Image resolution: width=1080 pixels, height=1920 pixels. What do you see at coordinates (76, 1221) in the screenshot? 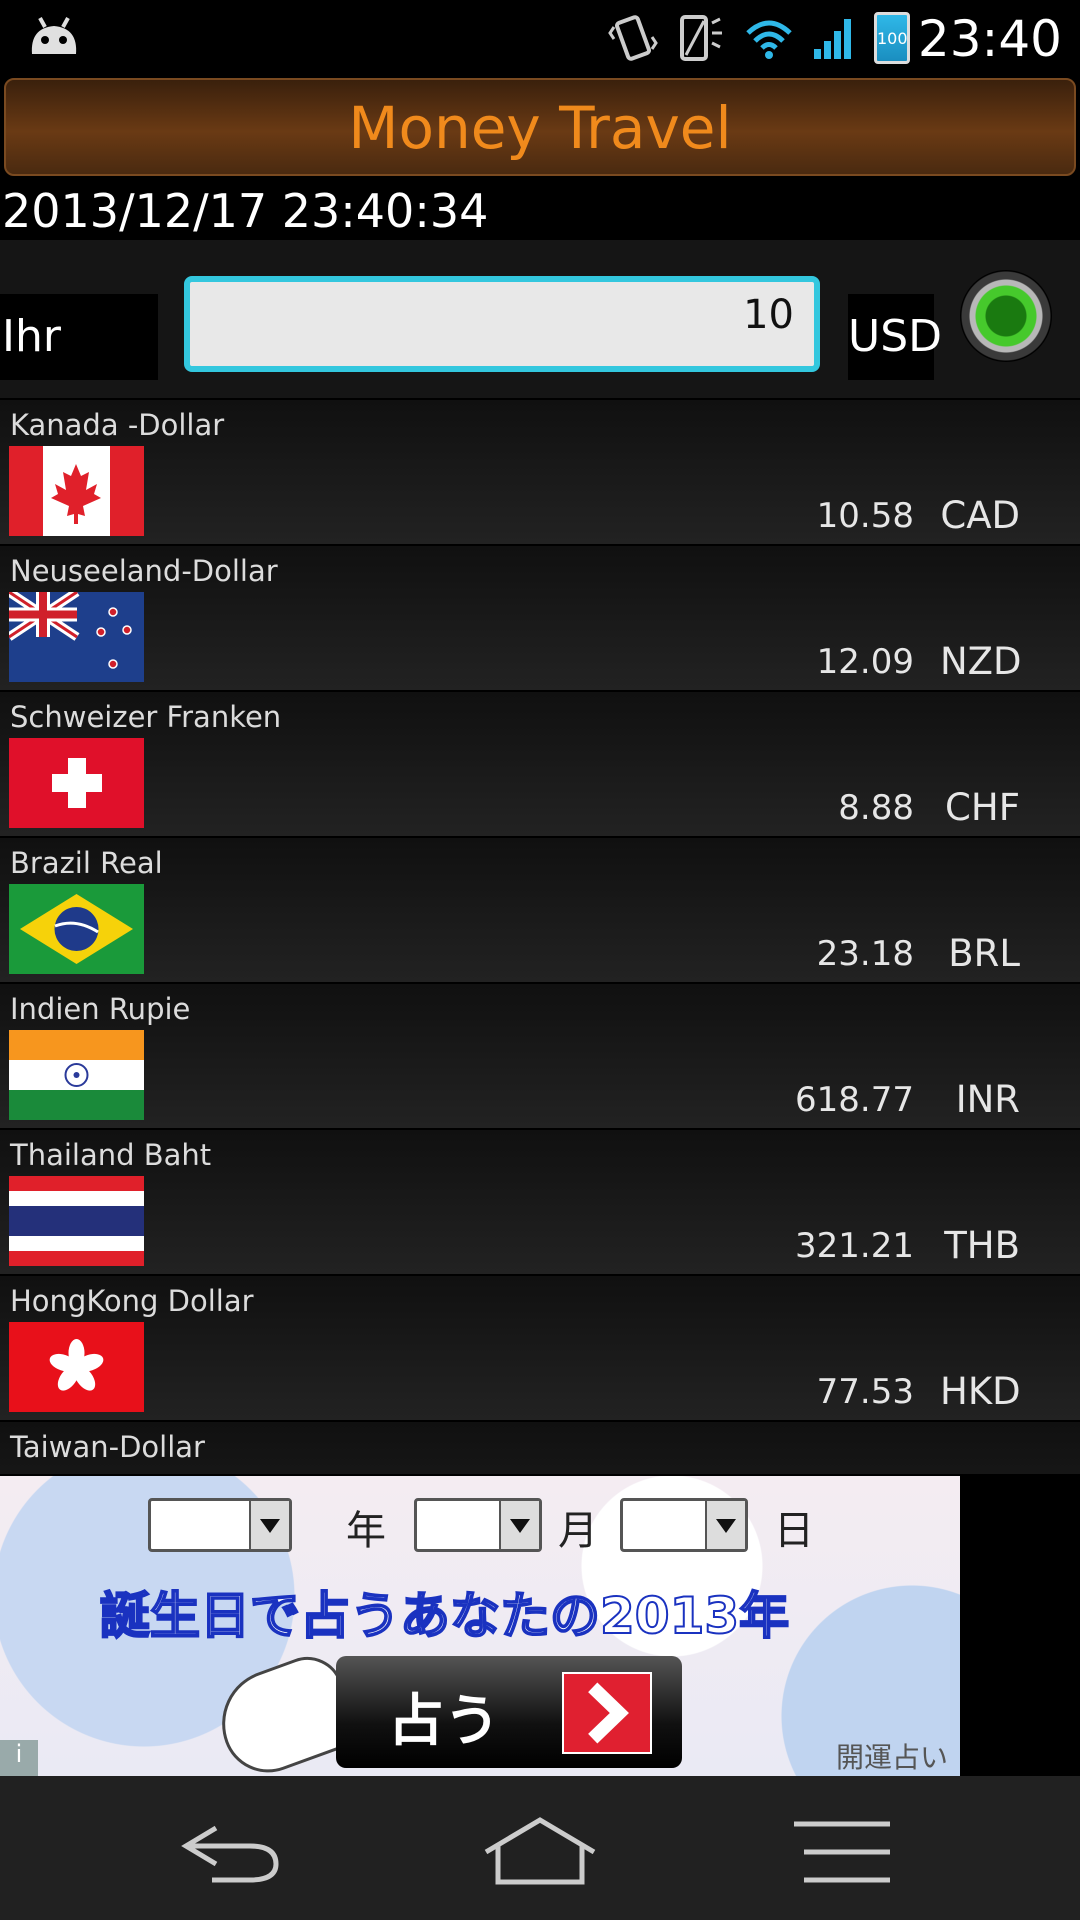
I see `thailand-flag-icon` at bounding box center [76, 1221].